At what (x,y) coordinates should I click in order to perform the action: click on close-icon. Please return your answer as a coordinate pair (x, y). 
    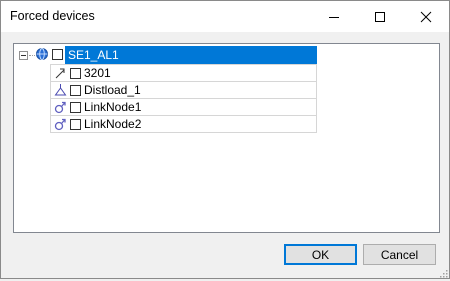
    Looking at the image, I should click on (426, 16).